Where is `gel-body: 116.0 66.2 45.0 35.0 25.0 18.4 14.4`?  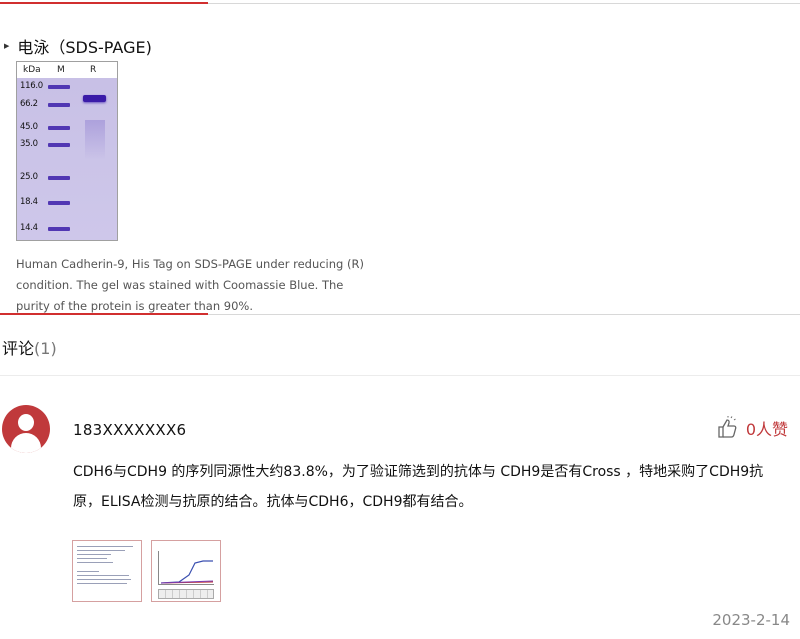 gel-body: 116.0 66.2 45.0 35.0 25.0 18.4 14.4 is located at coordinates (67, 159).